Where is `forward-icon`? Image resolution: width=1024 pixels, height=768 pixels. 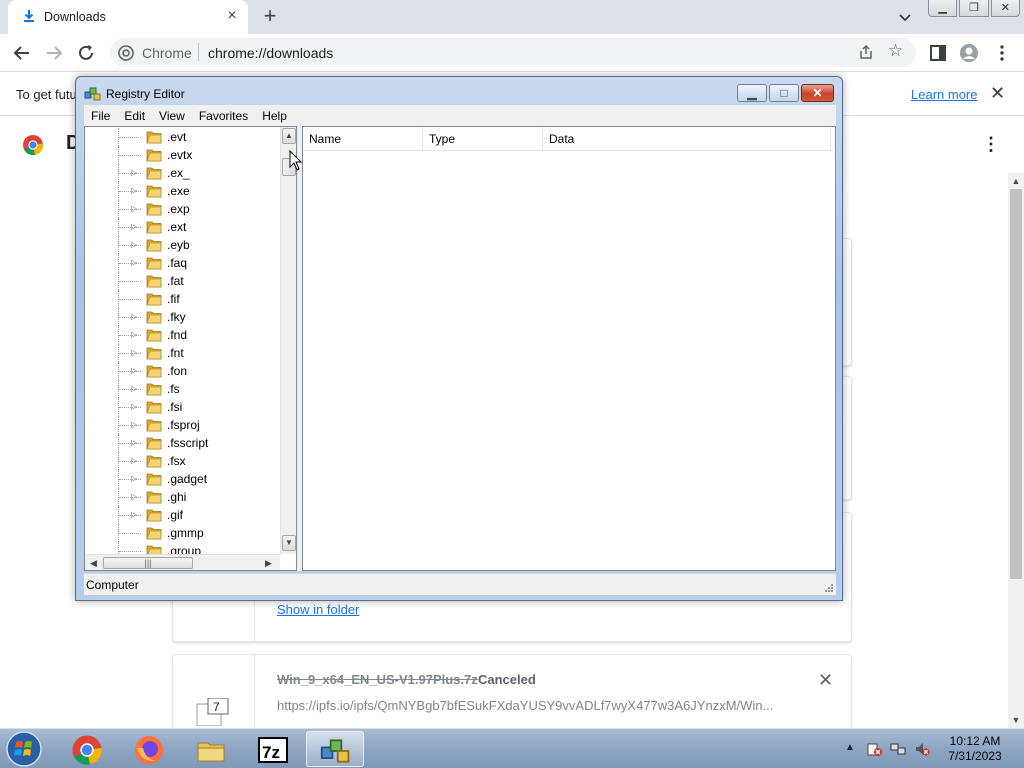 forward-icon is located at coordinates (54, 53).